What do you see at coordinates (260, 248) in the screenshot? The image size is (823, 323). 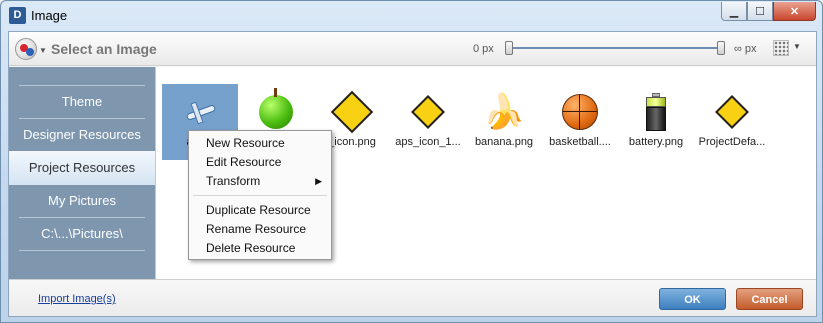 I see `menu-item-delete-resource: Delete Resource` at bounding box center [260, 248].